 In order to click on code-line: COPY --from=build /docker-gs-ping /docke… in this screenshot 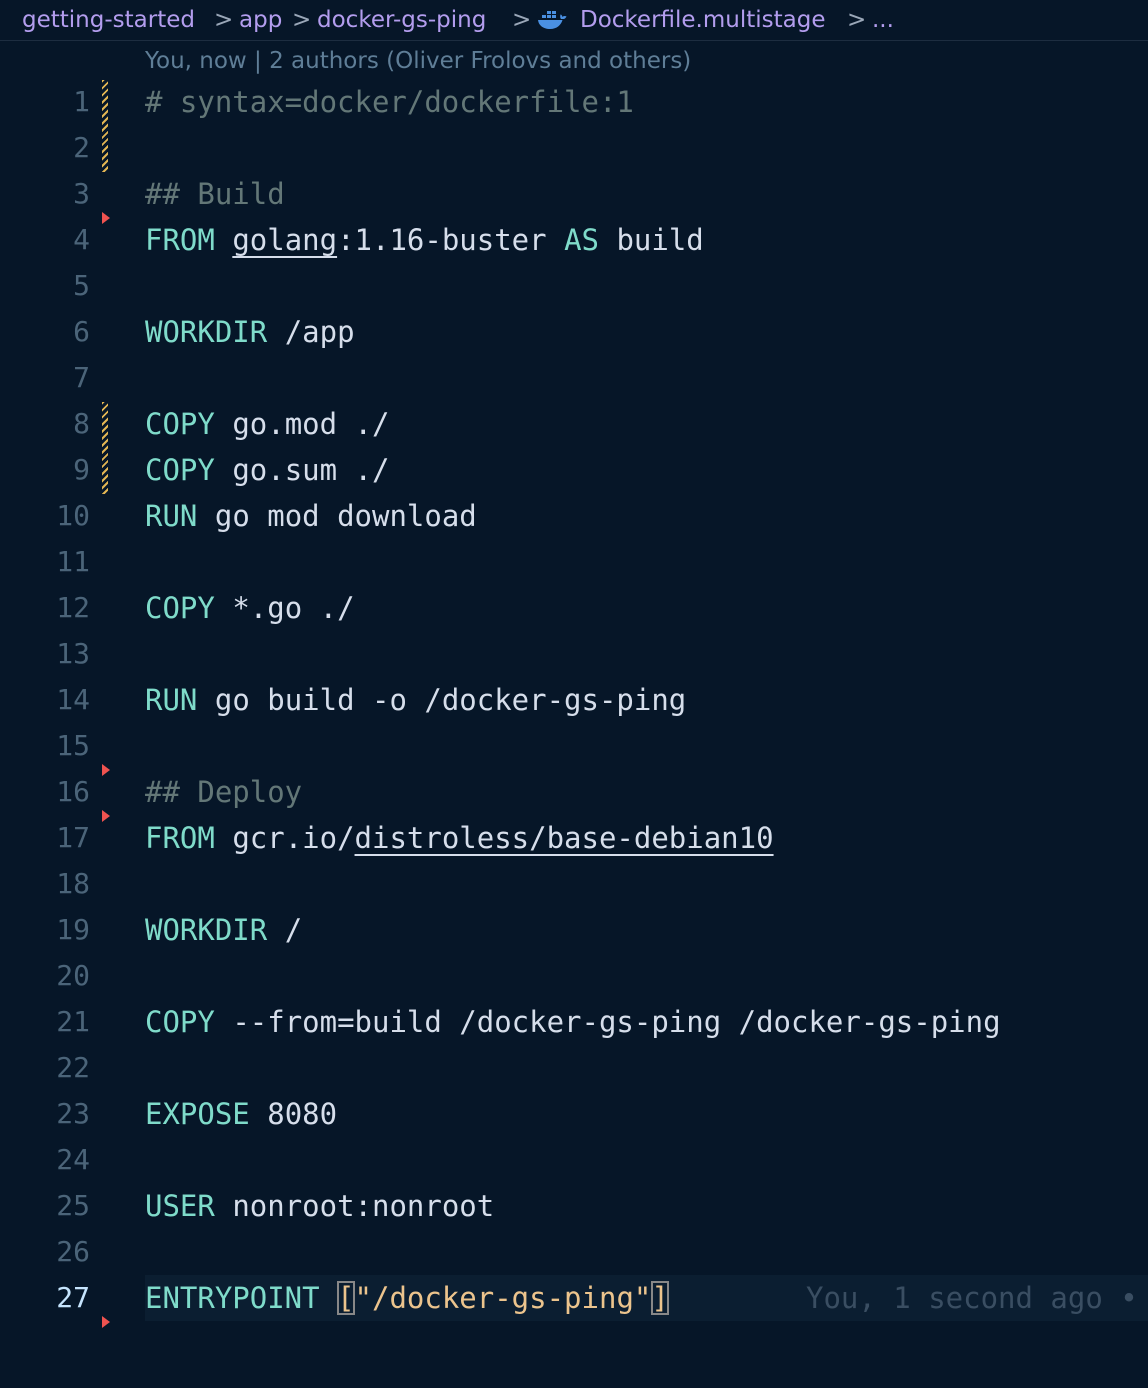, I will do `click(573, 1022)`.